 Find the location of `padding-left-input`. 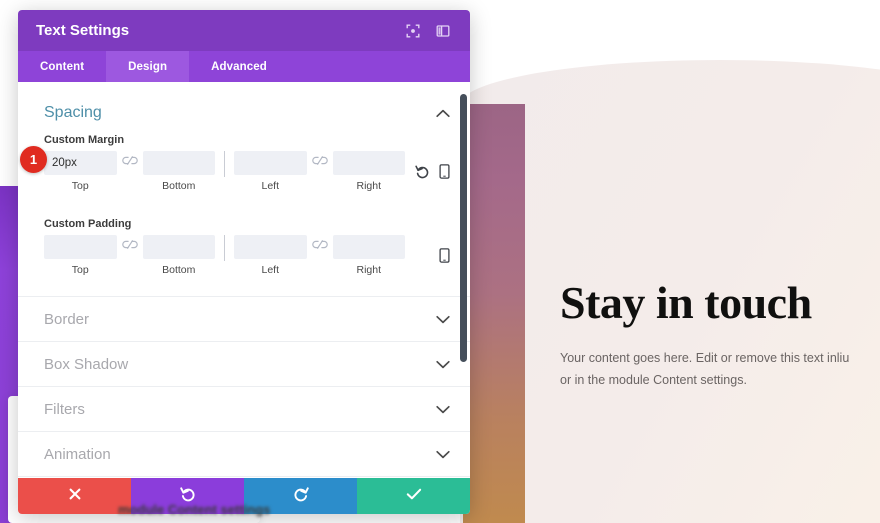

padding-left-input is located at coordinates (270, 247).